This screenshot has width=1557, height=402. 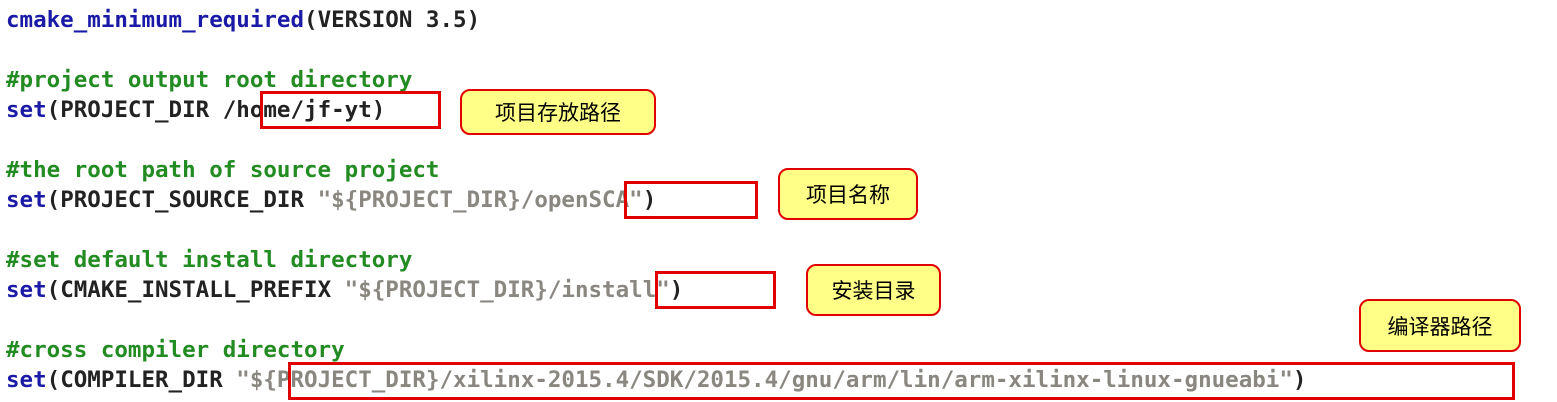 I want to click on install-value: install, so click(x=609, y=290).